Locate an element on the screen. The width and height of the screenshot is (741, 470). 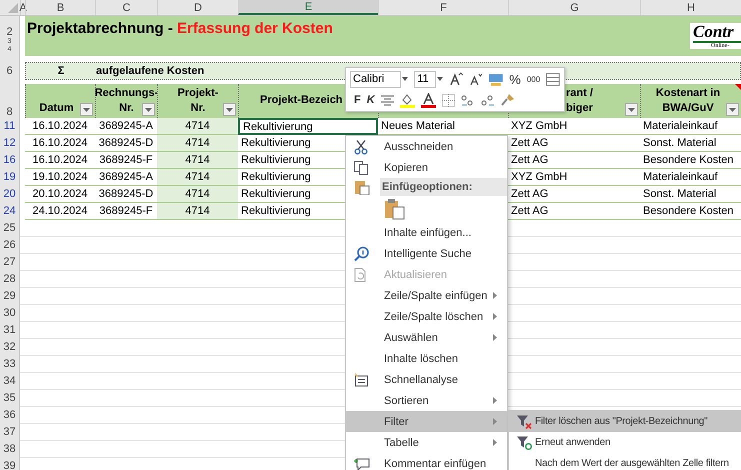
column-title: Datum is located at coordinates (56, 108).